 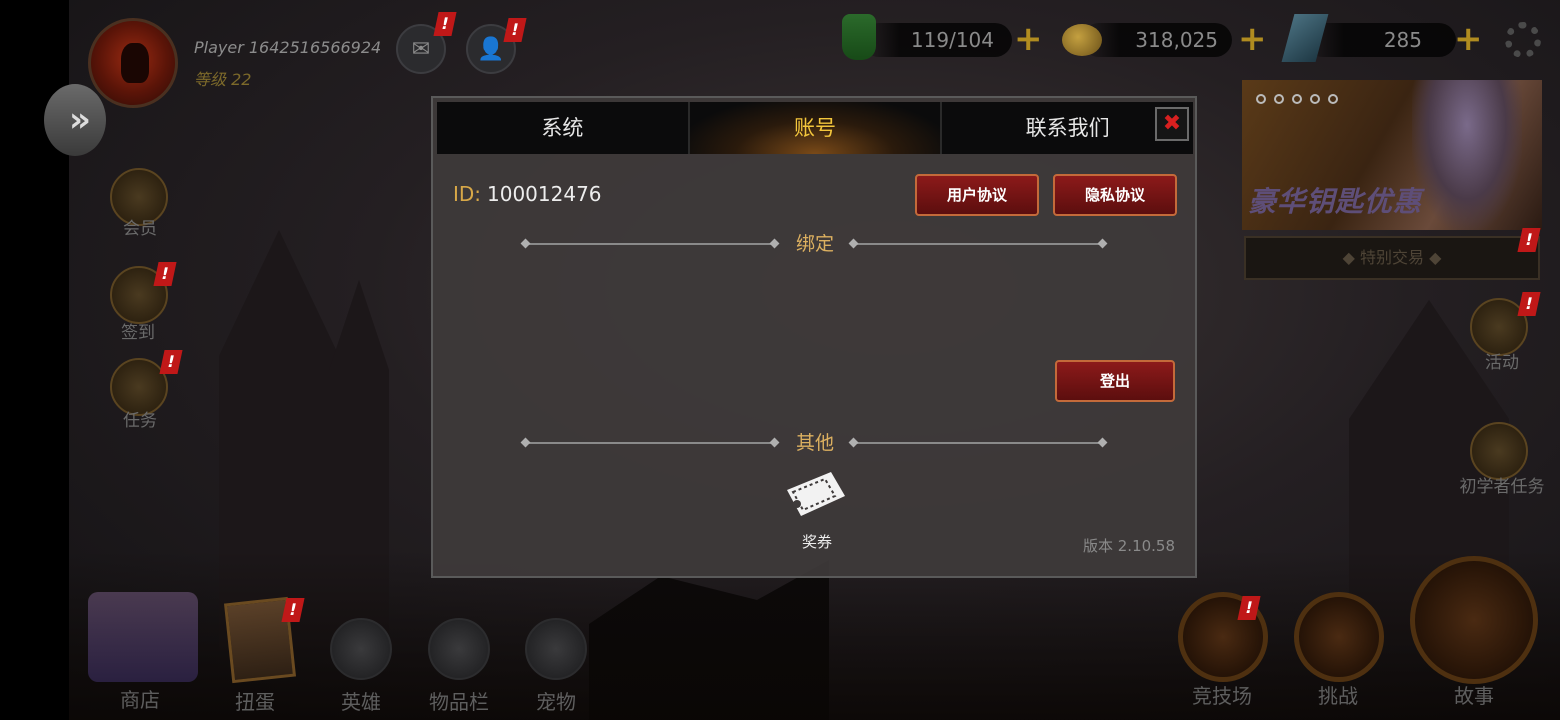 I want to click on special-deal-button: ◆ 特别交易 ◆, so click(x=1392, y=258).